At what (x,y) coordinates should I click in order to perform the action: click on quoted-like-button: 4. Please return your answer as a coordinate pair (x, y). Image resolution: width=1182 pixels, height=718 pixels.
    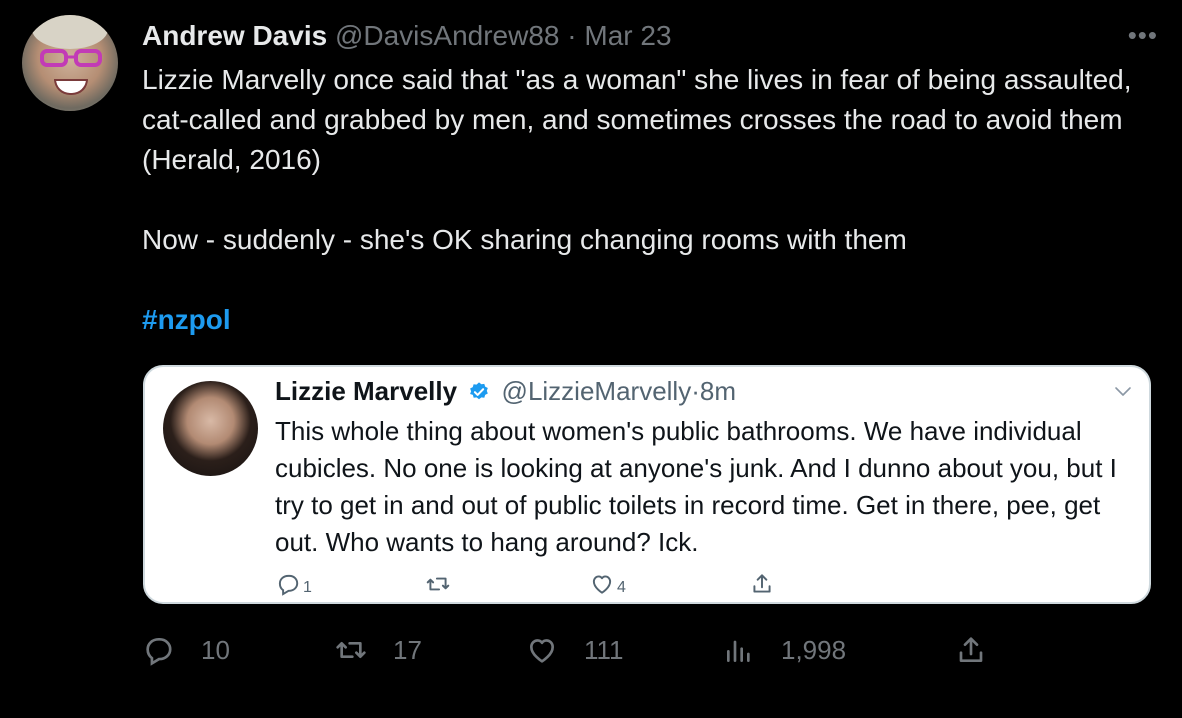
    Looking at the image, I should click on (607, 584).